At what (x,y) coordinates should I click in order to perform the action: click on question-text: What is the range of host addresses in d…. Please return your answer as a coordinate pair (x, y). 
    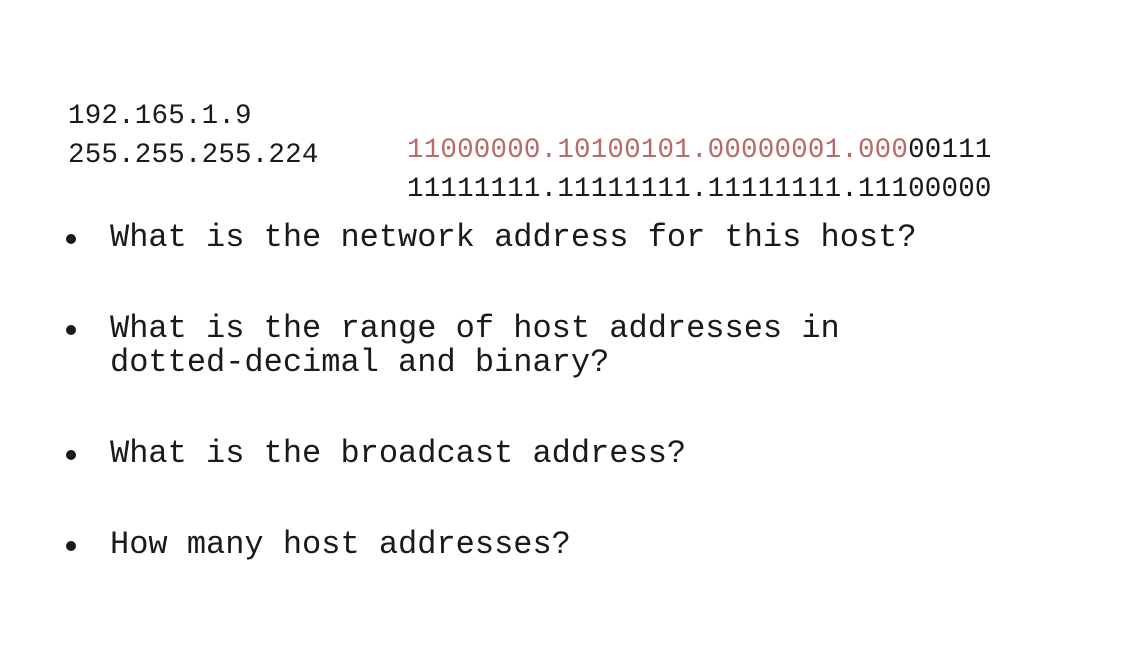
    Looking at the image, I should click on (475, 346).